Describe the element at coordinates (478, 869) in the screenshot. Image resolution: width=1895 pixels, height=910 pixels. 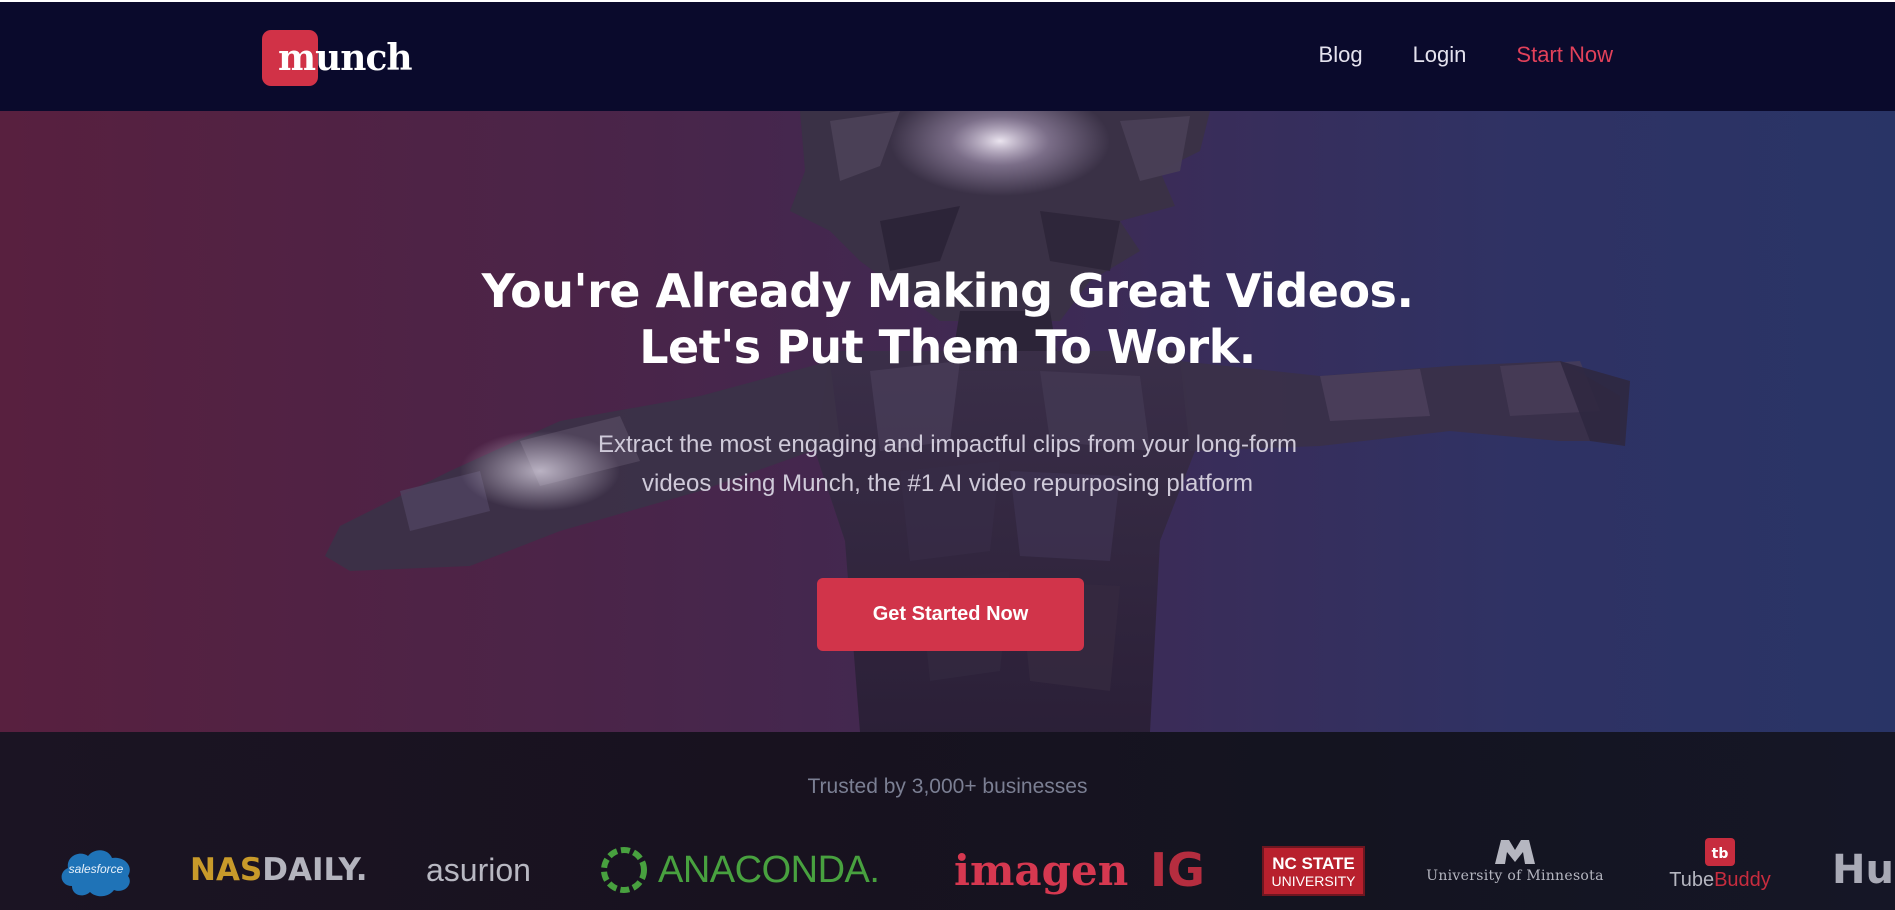
I see `asurion-logo: asurion` at that location.